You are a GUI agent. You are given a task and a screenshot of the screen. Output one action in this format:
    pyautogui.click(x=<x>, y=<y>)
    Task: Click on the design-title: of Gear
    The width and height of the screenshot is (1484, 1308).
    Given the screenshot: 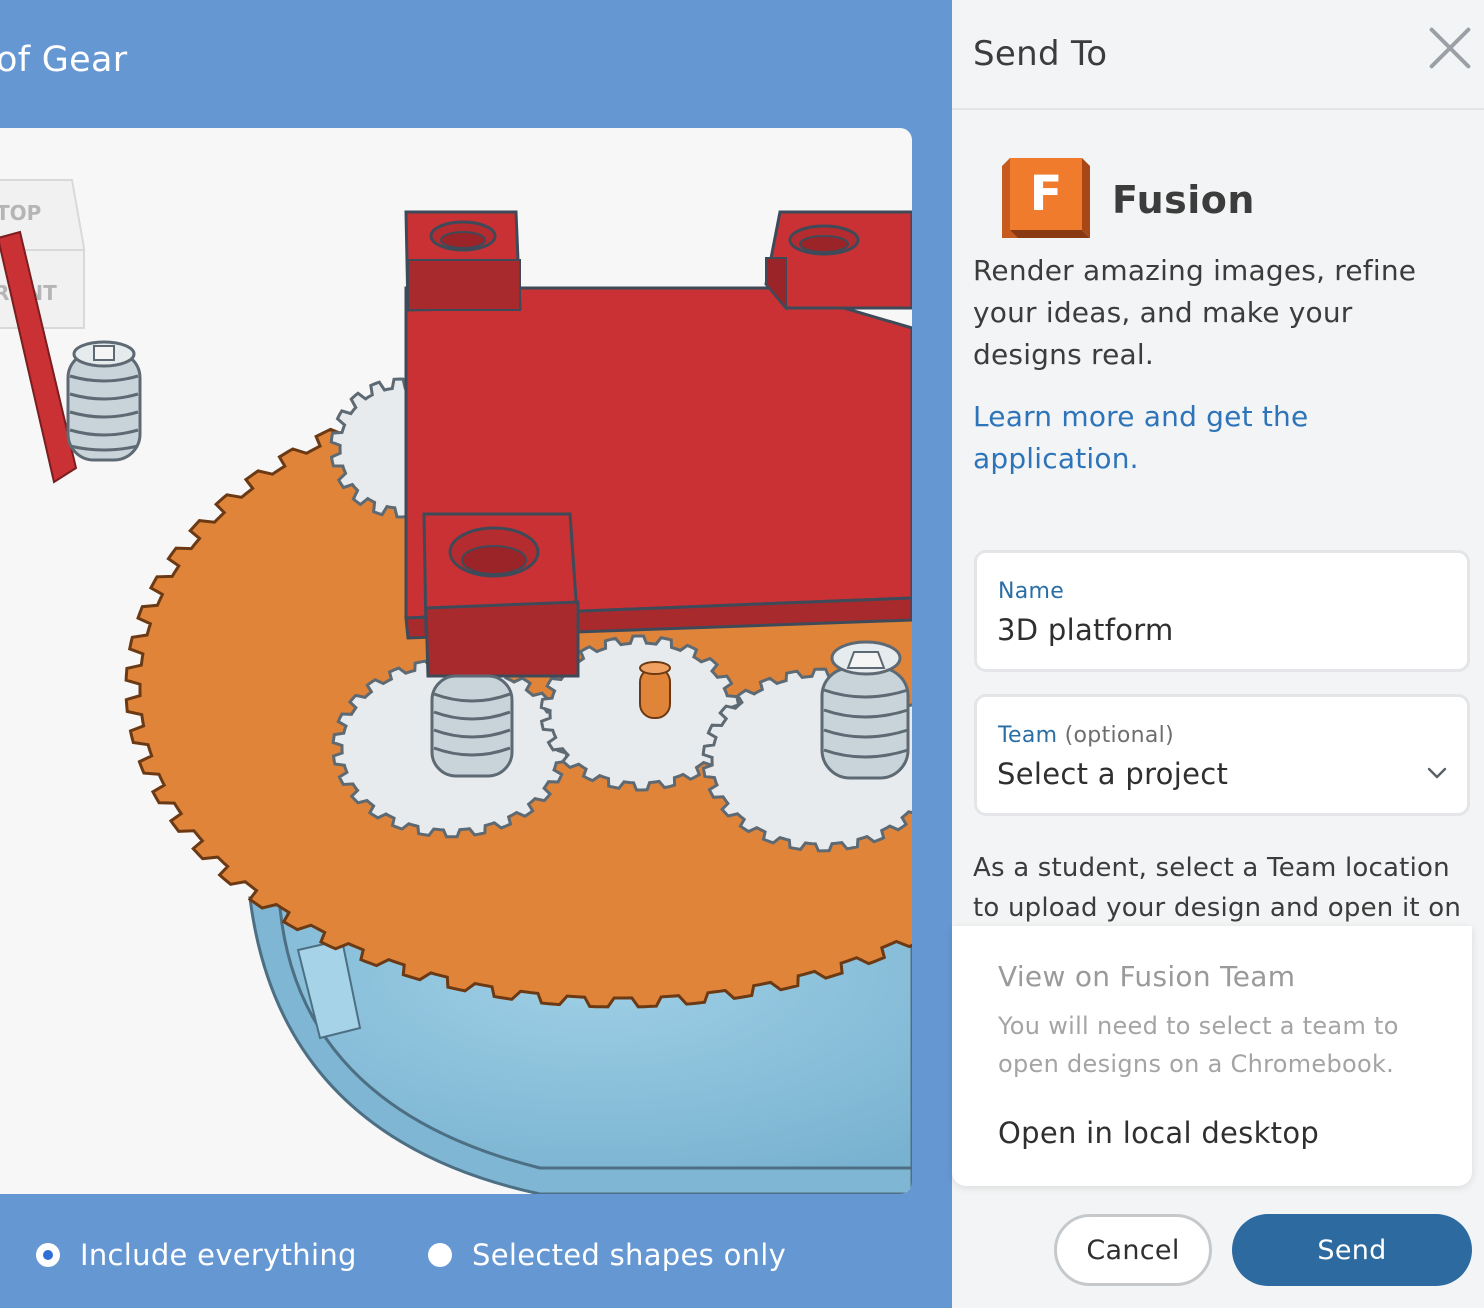 What is the action you would take?
    pyautogui.click(x=64, y=60)
    